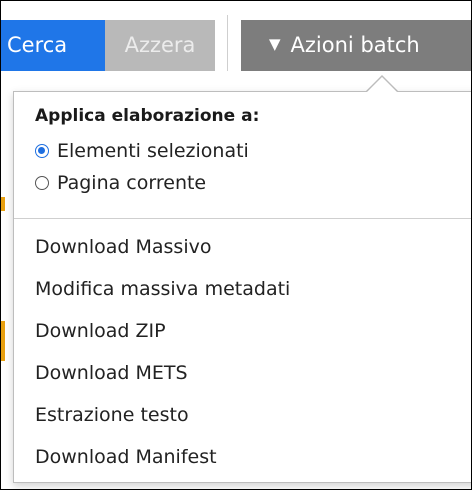  I want to click on toolbar-separator, so click(227, 43).